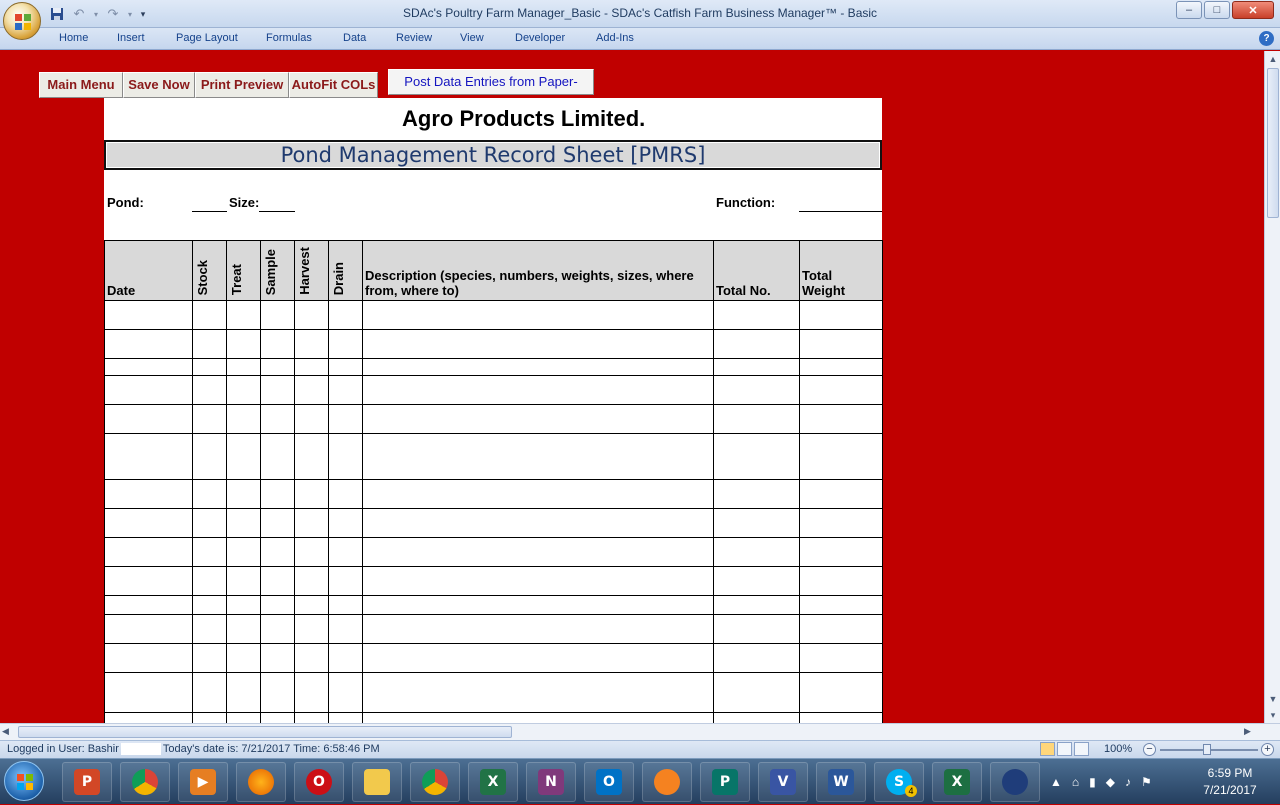 The image size is (1280, 805). Describe the element at coordinates (841, 782) in the screenshot. I see `taskbar-word: W` at that location.